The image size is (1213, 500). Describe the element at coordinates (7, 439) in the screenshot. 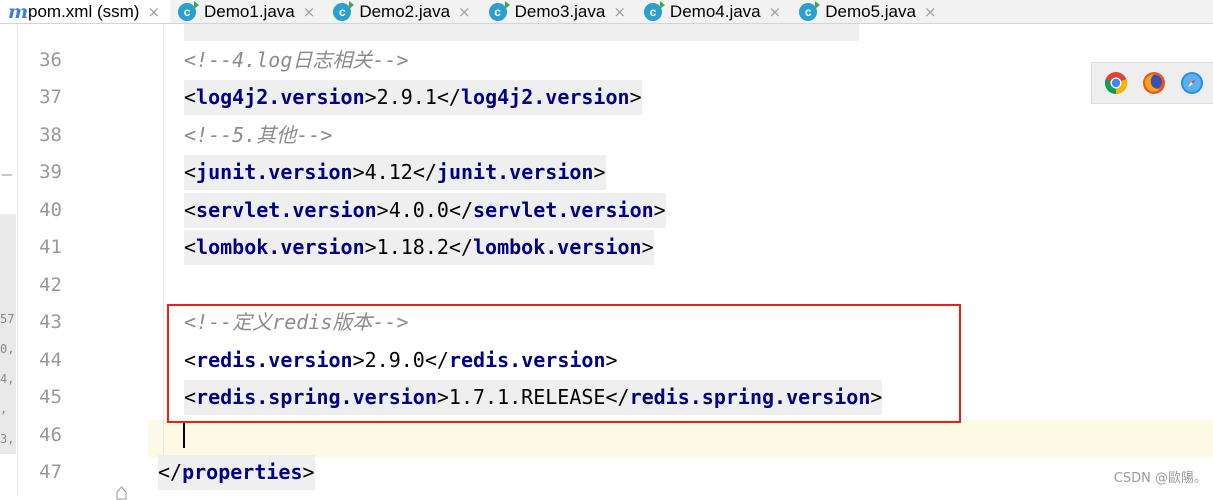

I see `peek-text: 3,` at that location.